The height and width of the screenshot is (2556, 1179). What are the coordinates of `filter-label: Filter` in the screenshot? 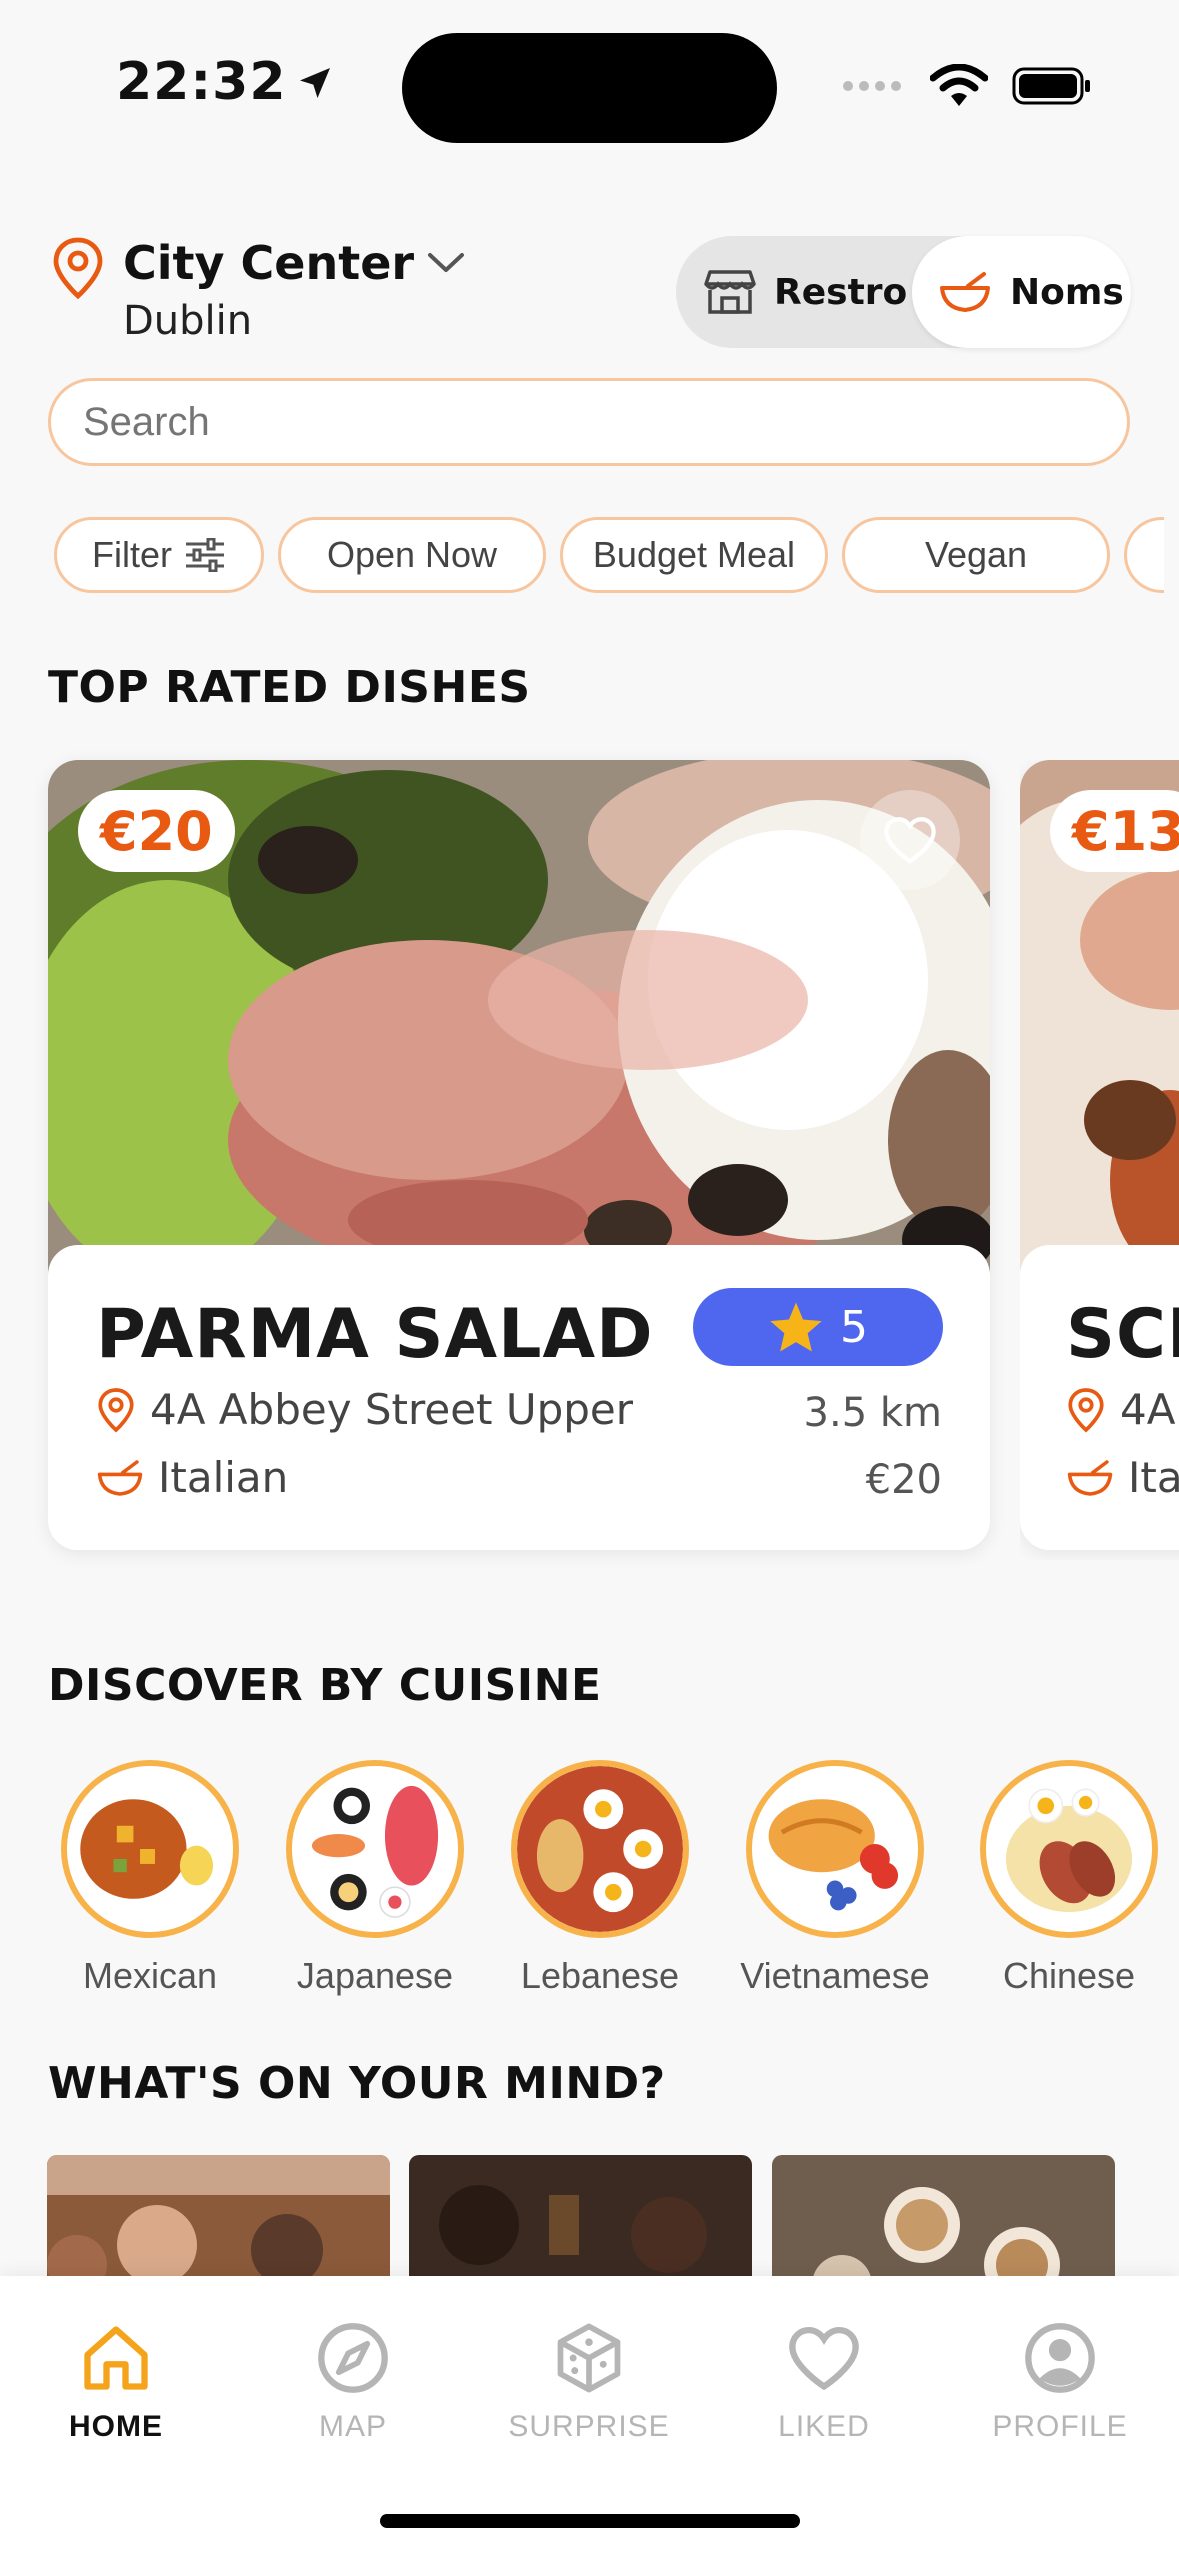 It's located at (132, 554).